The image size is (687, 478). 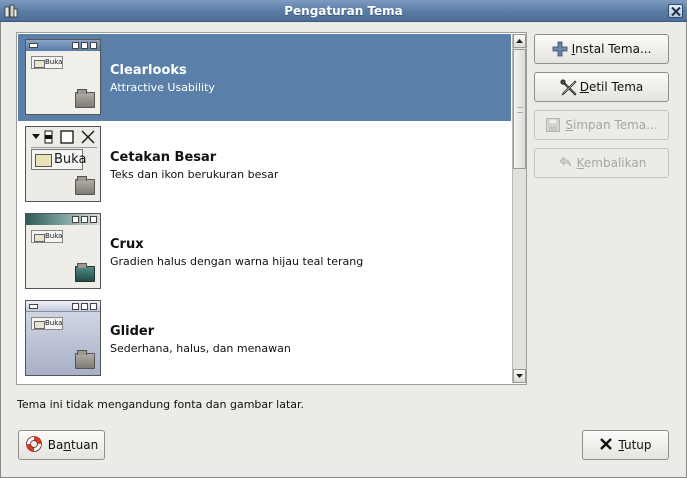 I want to click on scroll-down-arrow-icon, so click(x=519, y=376).